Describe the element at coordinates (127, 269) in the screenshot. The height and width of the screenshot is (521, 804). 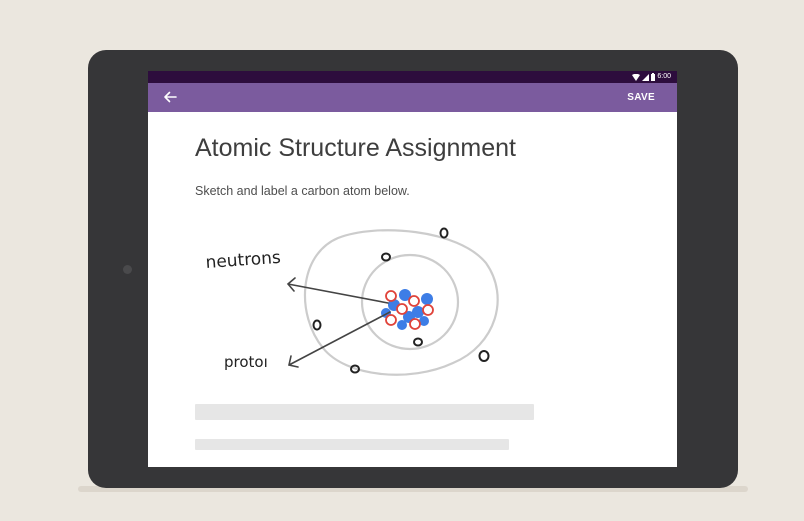
I see `camera-icon` at that location.